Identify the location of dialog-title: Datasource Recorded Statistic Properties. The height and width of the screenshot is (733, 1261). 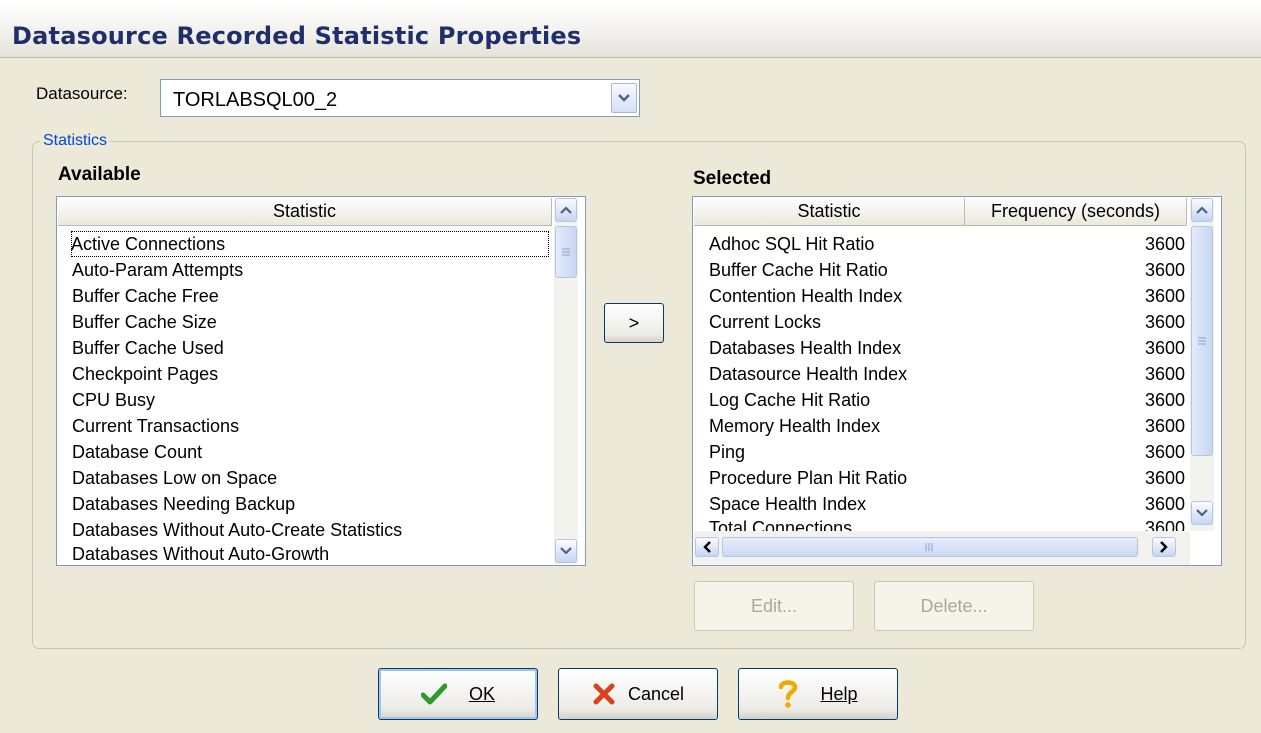
(297, 36).